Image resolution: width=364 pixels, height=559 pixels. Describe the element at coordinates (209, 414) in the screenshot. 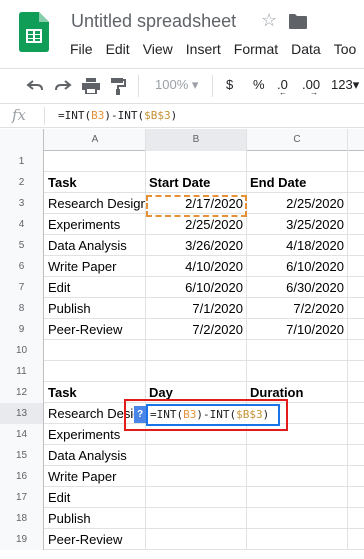

I see `cell-formula-text: =INT(B3)-INT($B$3)` at that location.